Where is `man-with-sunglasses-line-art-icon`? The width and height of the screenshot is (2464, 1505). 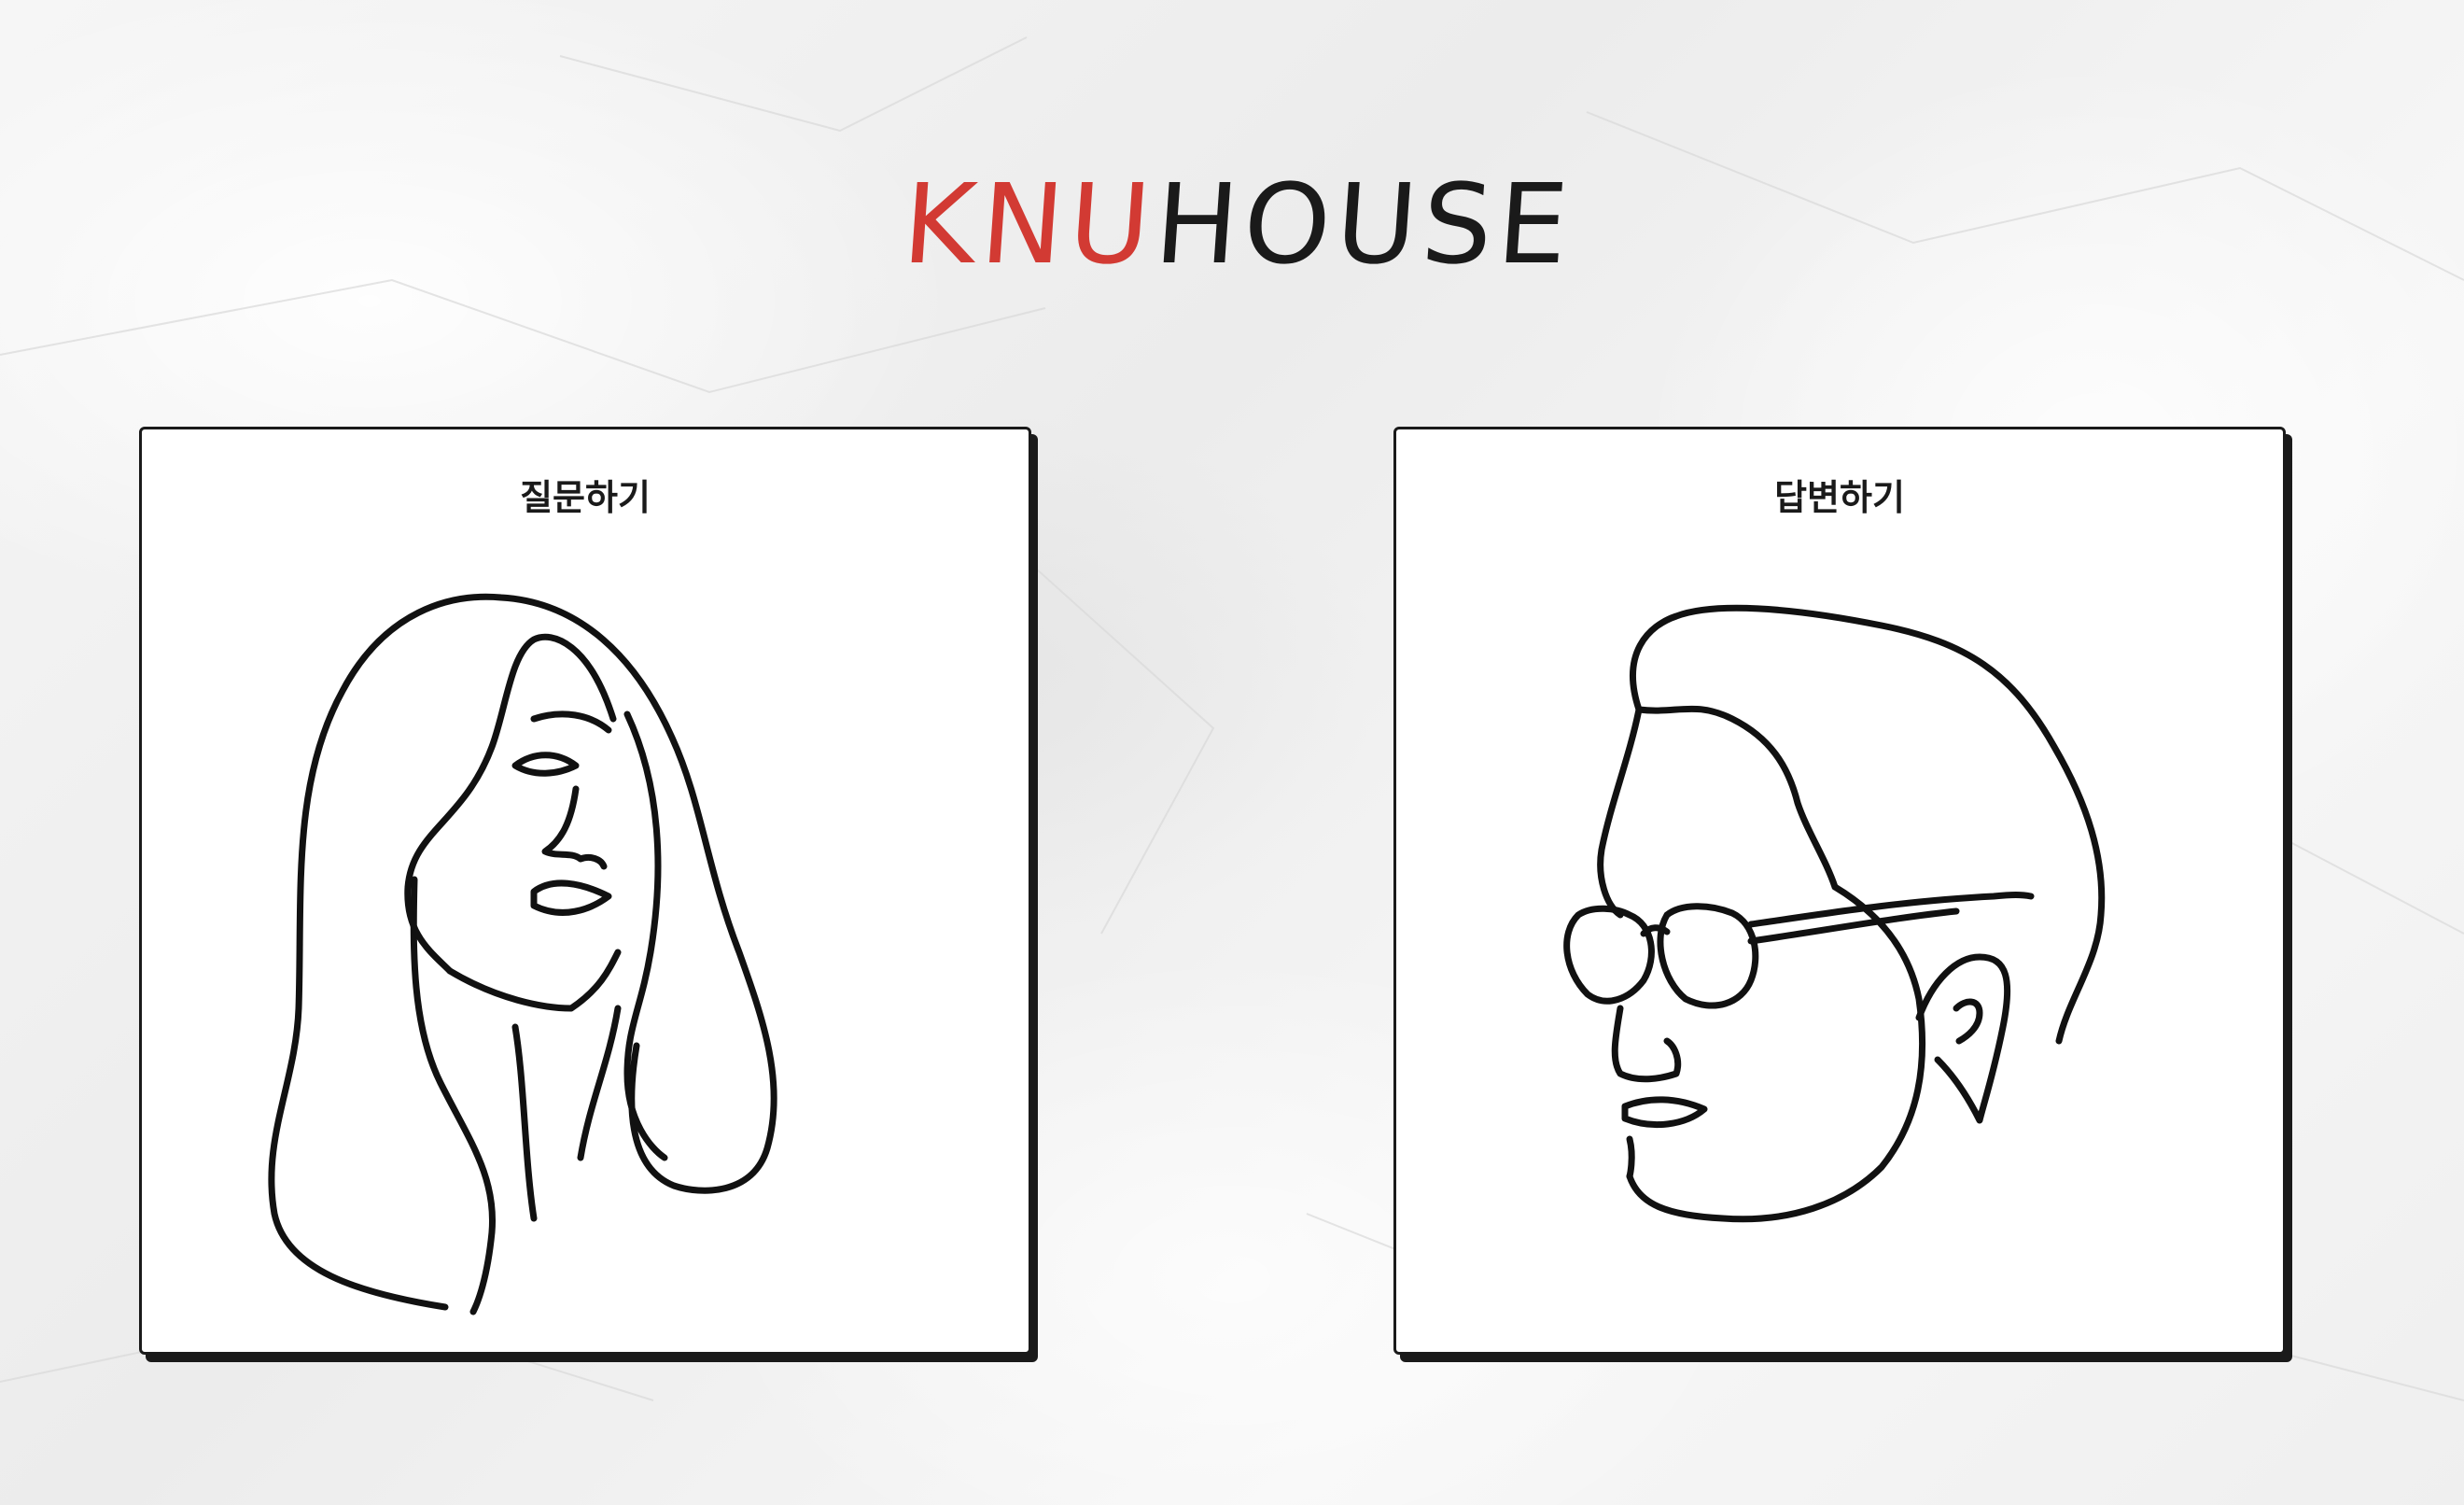 man-with-sunglasses-line-art-icon is located at coordinates (1834, 913).